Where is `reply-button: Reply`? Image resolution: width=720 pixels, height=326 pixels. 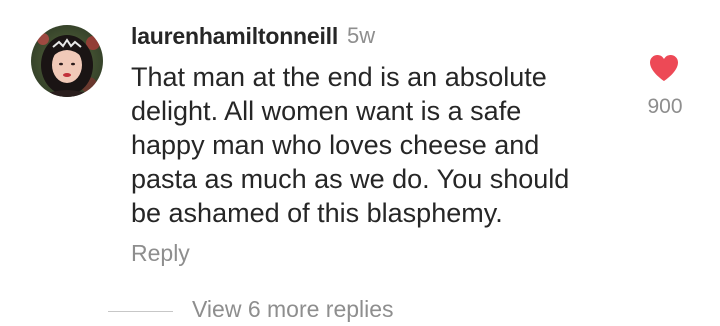
reply-button: Reply is located at coordinates (160, 253).